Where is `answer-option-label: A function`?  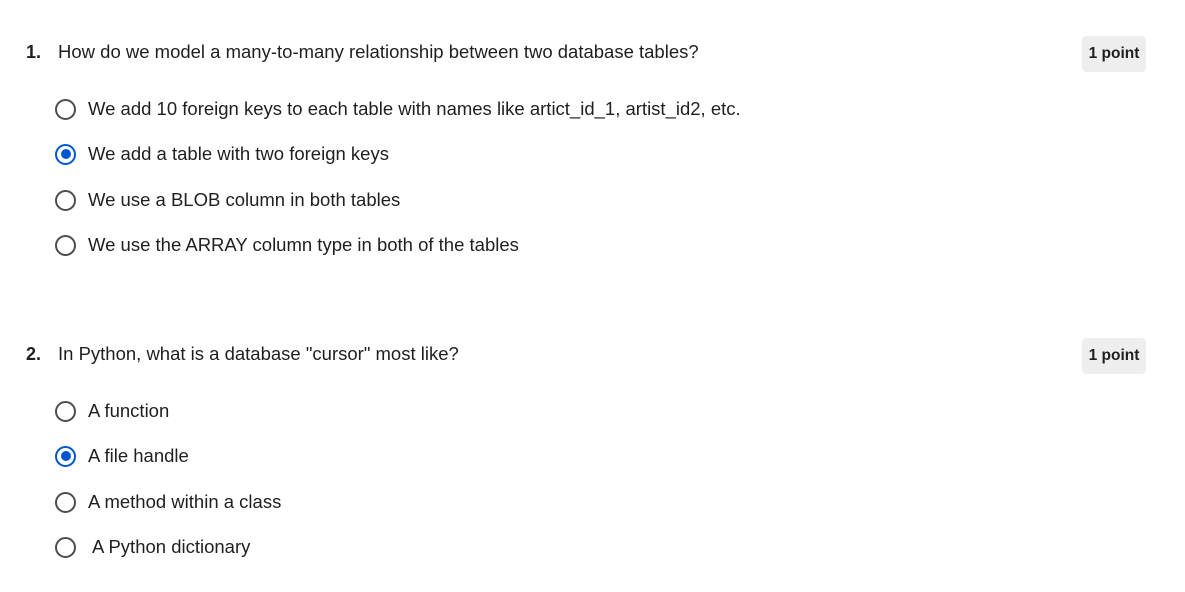
answer-option-label: A function is located at coordinates (129, 410).